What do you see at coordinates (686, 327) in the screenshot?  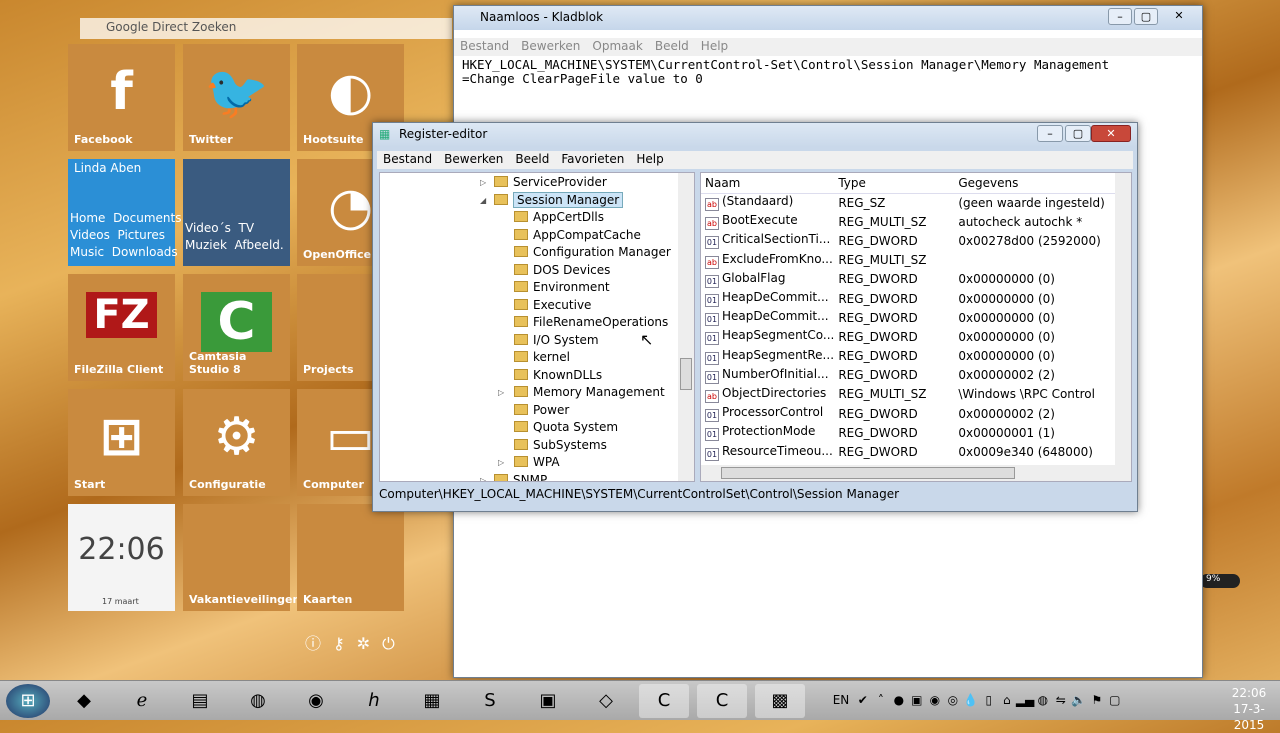 I see `tree-scrollbar` at bounding box center [686, 327].